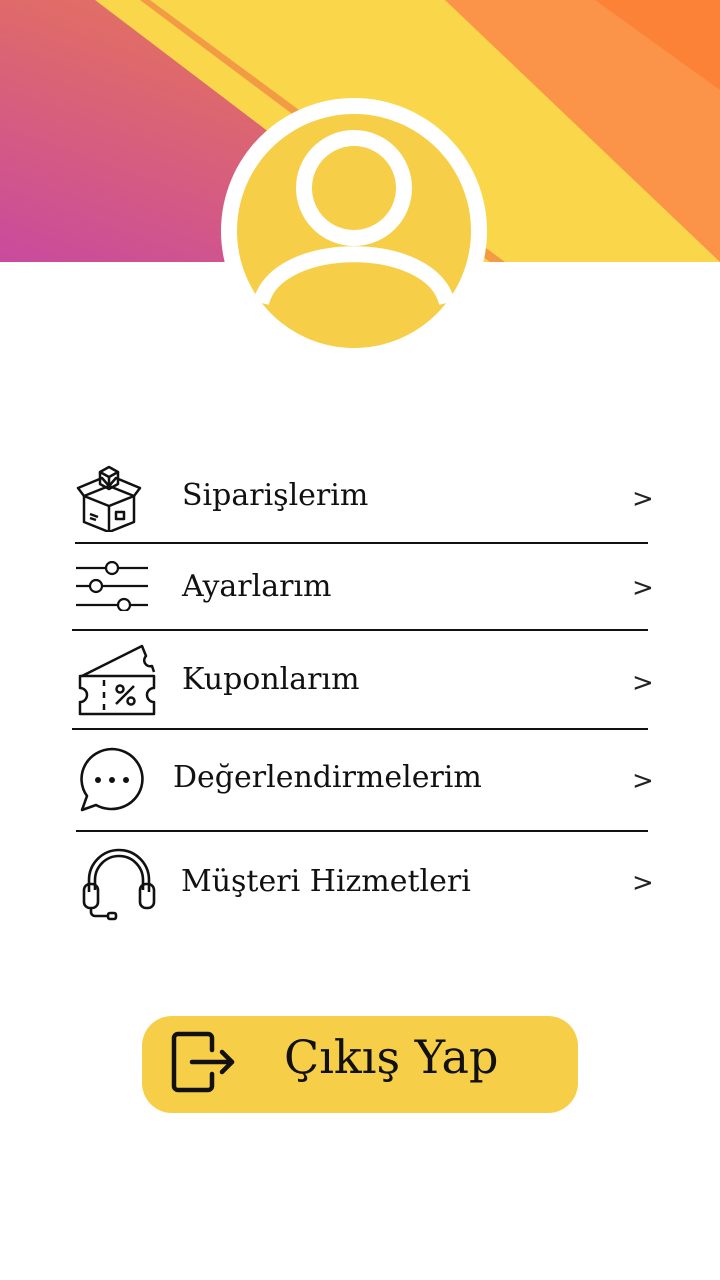  I want to click on menu-item-coupons: Kuponlarım >, so click(360, 682).